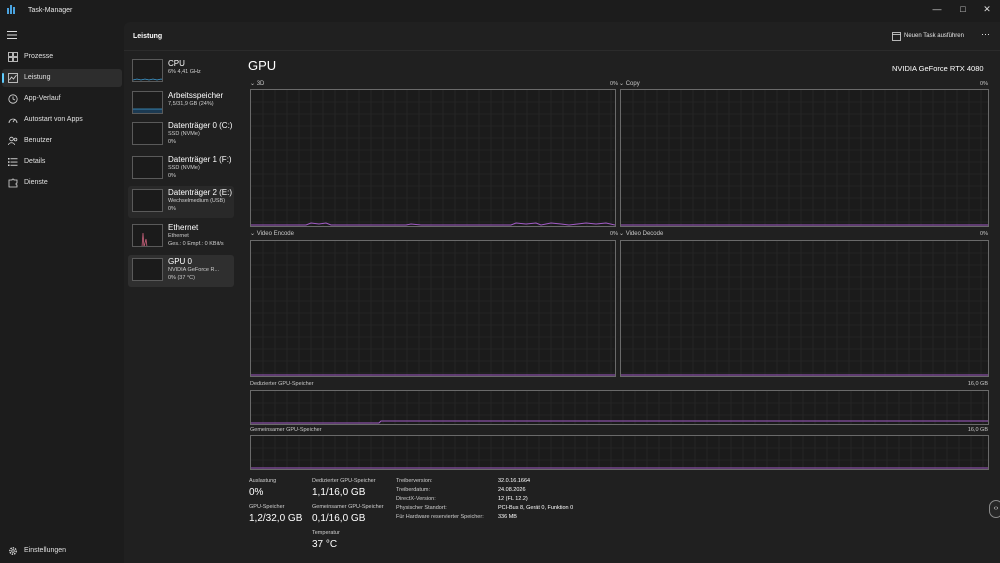 The image size is (1000, 563). I want to click on sidebar-item-details: Details, so click(62, 162).